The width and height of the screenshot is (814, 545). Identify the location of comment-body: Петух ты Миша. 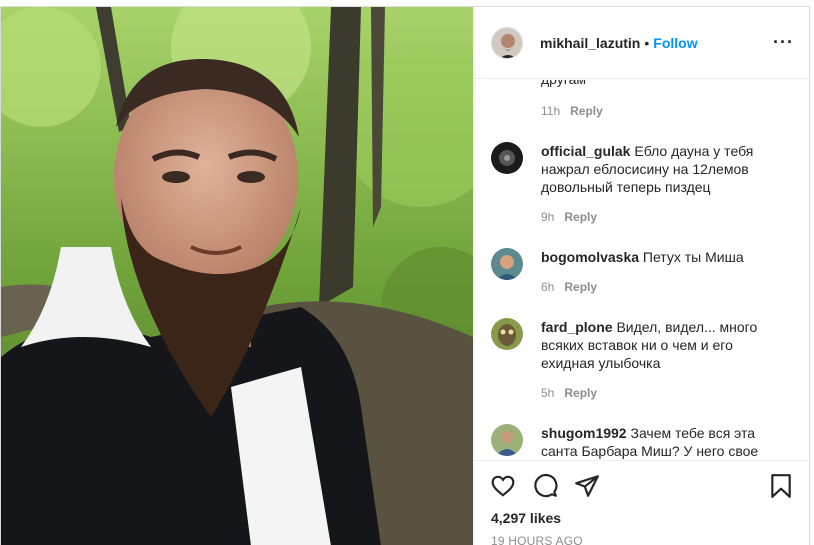
(693, 257).